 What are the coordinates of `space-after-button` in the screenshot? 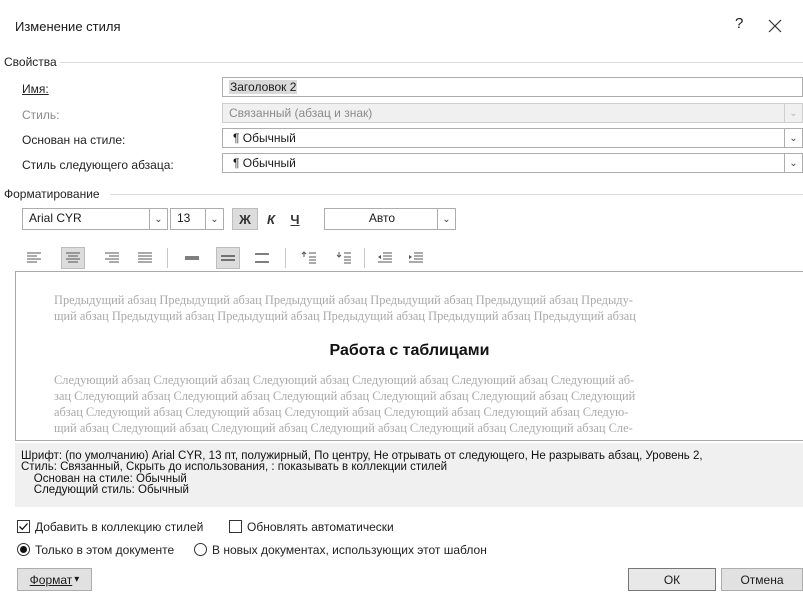 It's located at (344, 258).